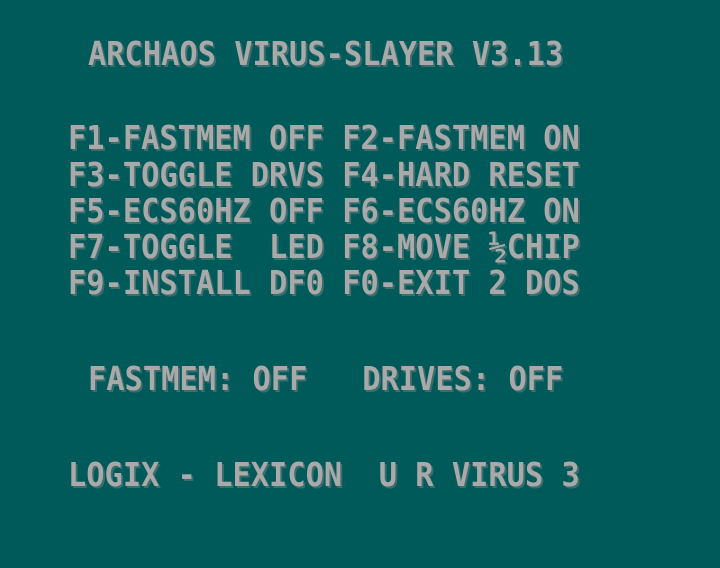 This screenshot has height=568, width=720. What do you see at coordinates (280, 378) in the screenshot?
I see `fastmem-status-value: OFF` at bounding box center [280, 378].